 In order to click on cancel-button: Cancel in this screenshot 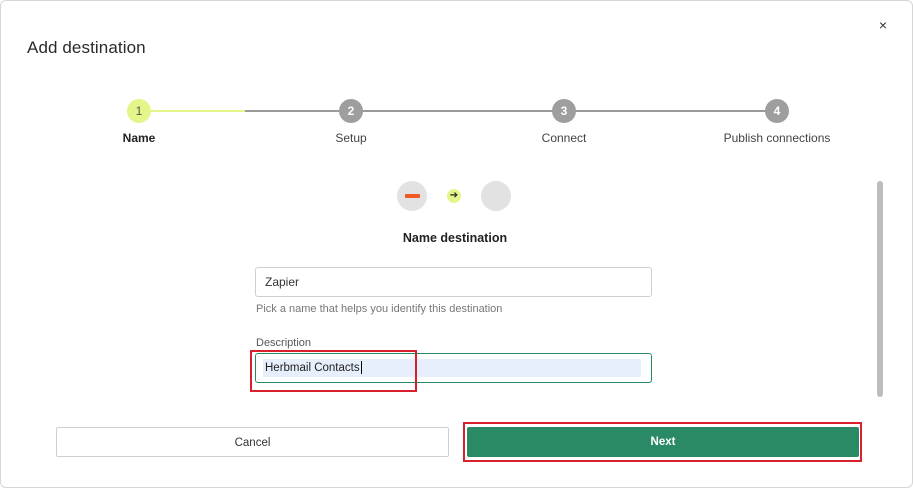, I will do `click(252, 442)`.